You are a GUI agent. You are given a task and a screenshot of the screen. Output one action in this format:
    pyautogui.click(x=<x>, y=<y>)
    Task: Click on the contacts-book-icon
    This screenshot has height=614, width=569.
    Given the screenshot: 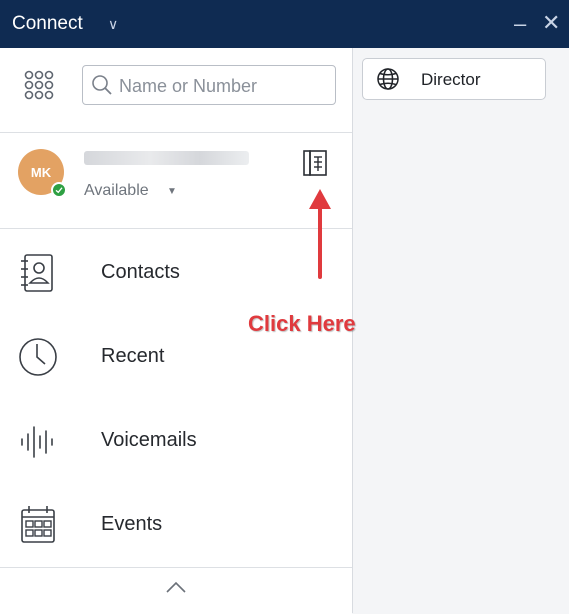 What is the action you would take?
    pyautogui.click(x=37, y=273)
    